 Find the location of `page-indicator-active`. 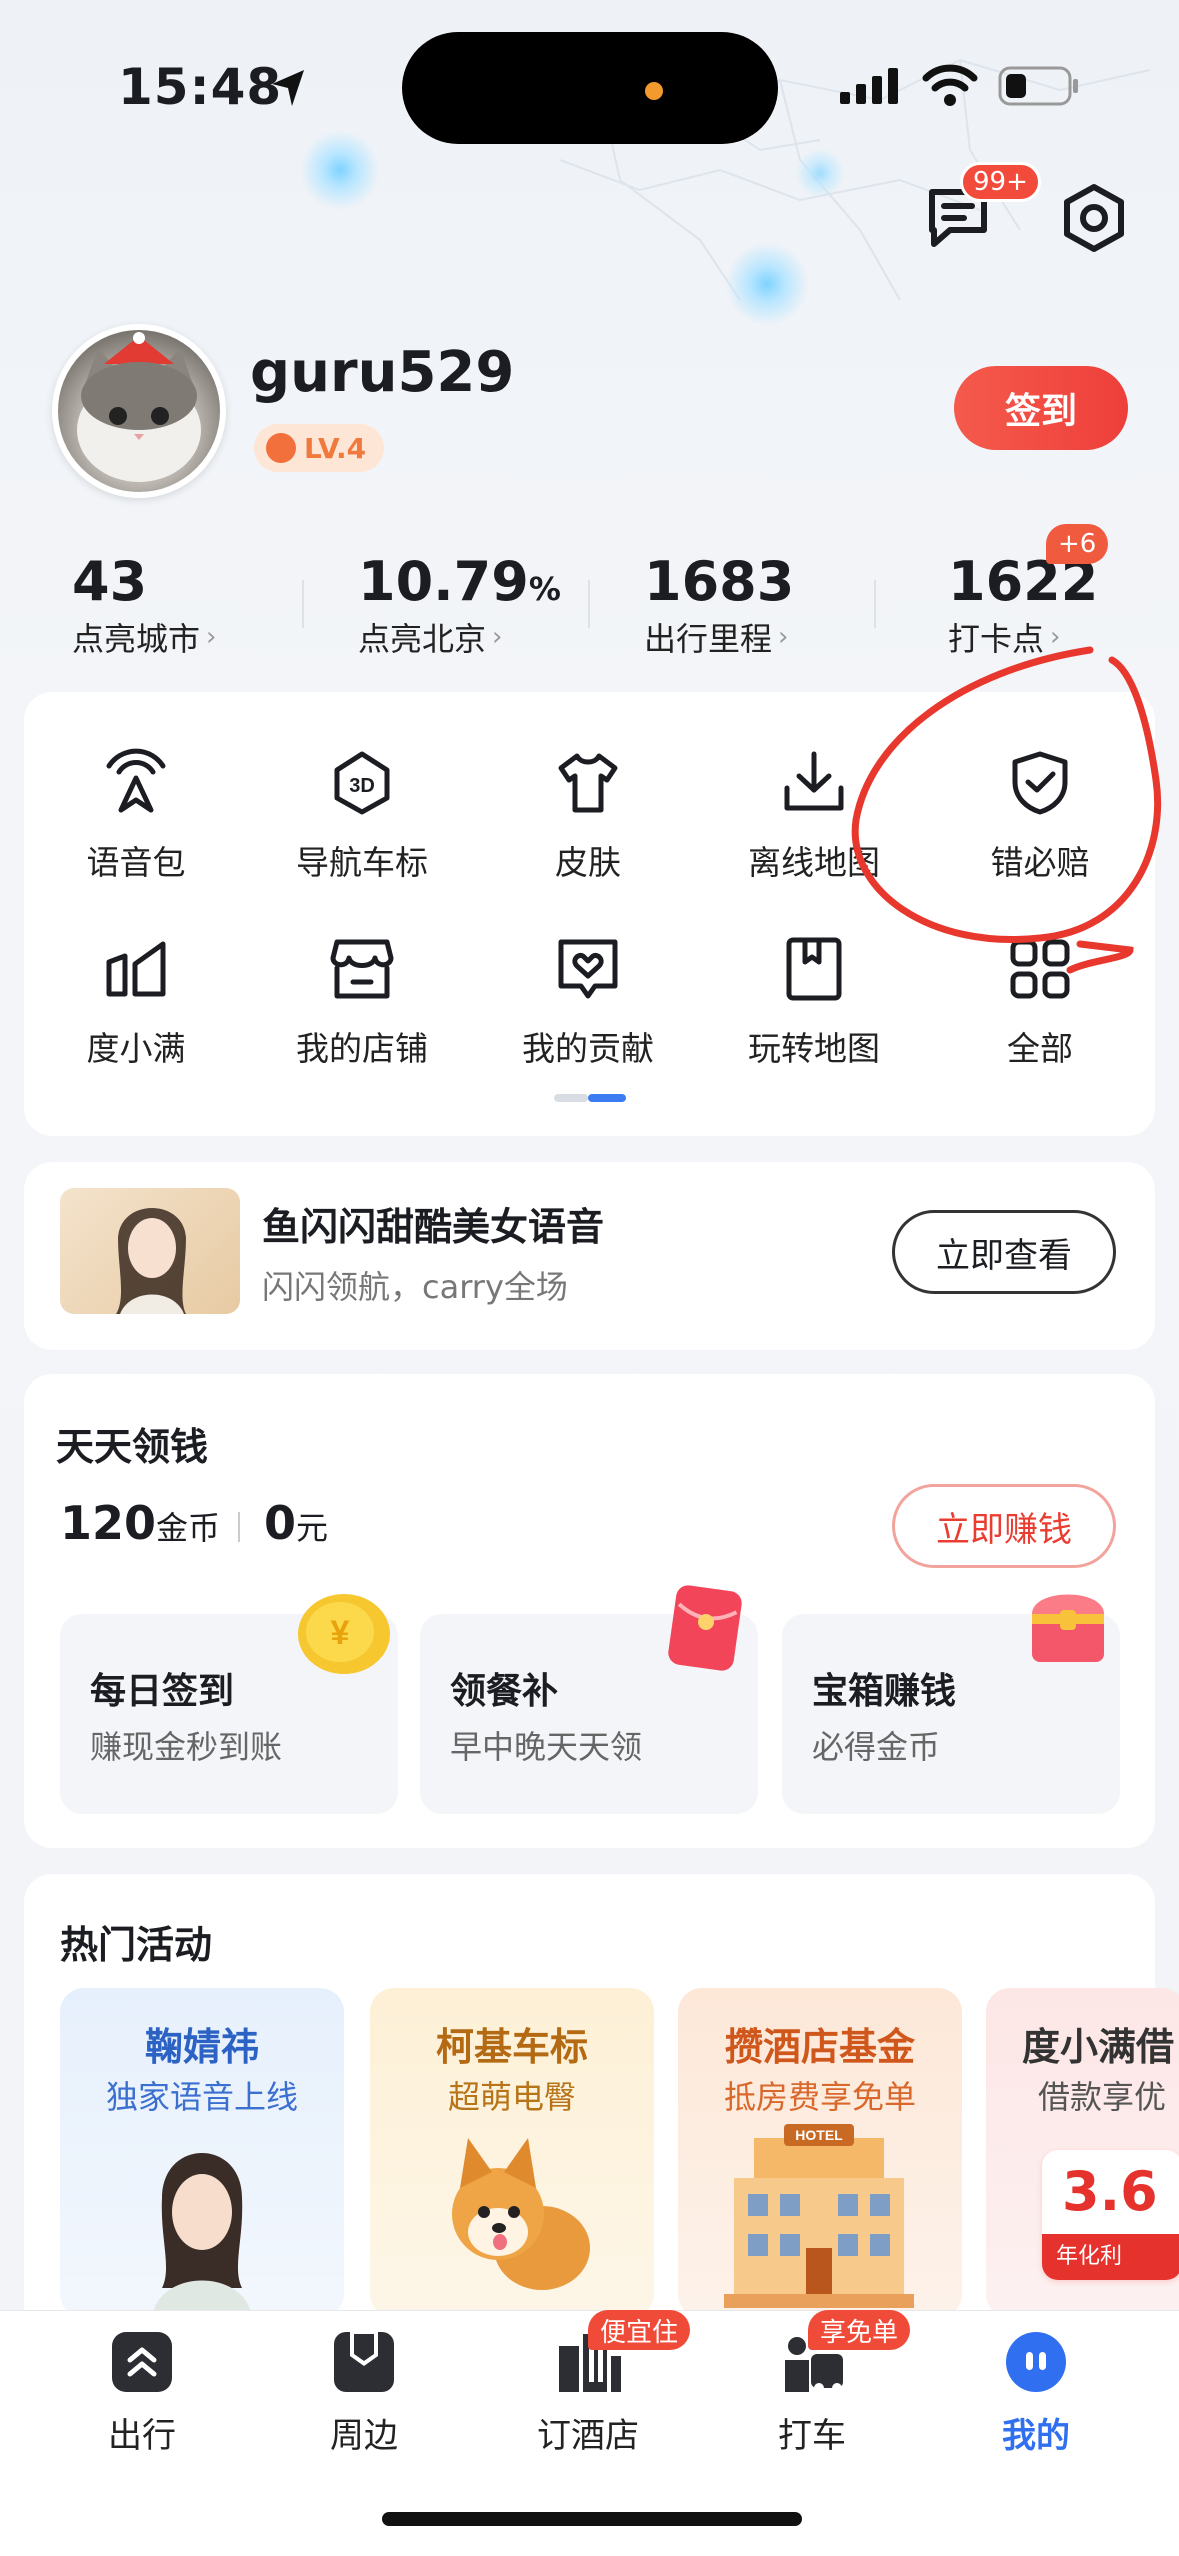

page-indicator-active is located at coordinates (607, 1098).